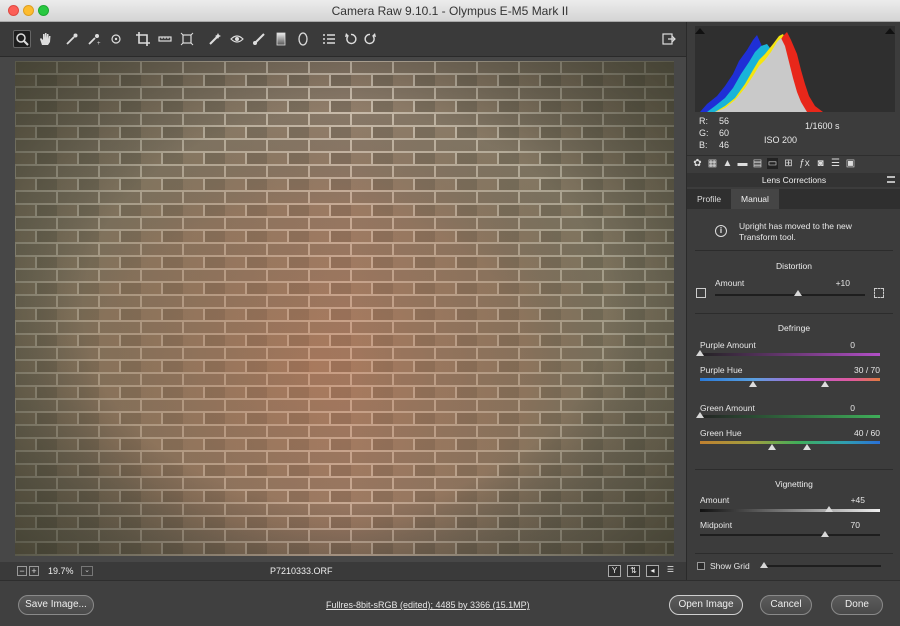 Image resolution: width=900 pixels, height=626 pixels. What do you see at coordinates (730, 283) in the screenshot?
I see `distortion-amount-label: Amount` at bounding box center [730, 283].